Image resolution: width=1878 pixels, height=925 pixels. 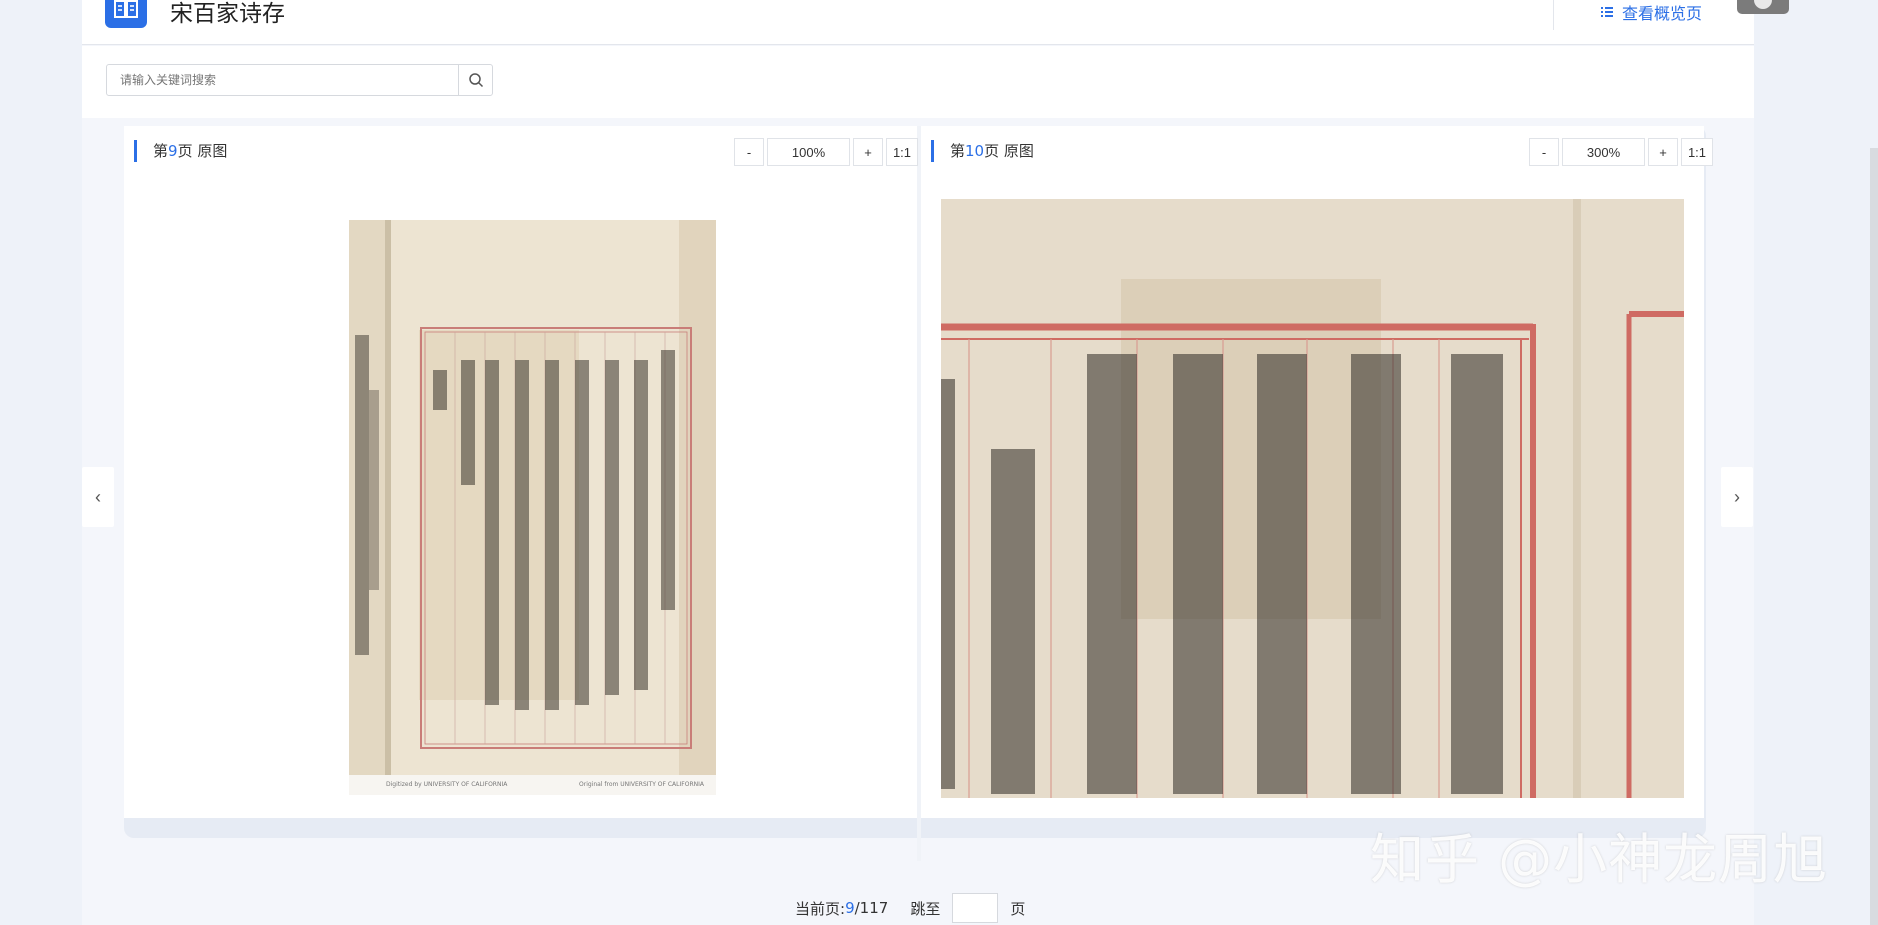 I want to click on search-icon, so click(x=475, y=80).